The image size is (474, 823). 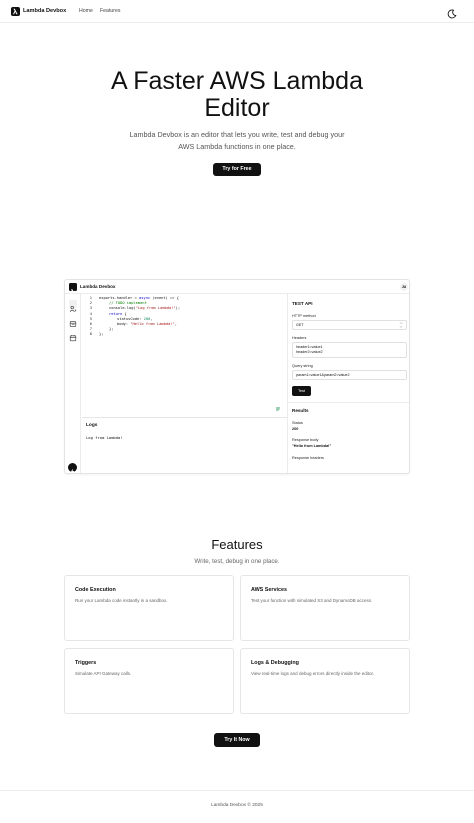 I want to click on test-api-title: TEST API, so click(x=302, y=303).